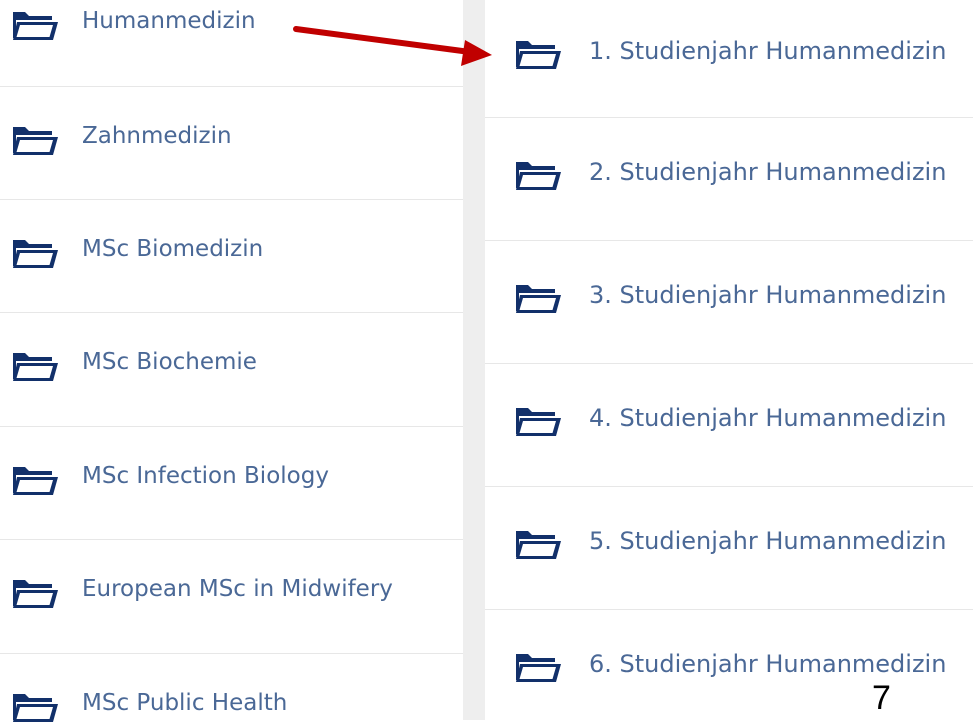 The width and height of the screenshot is (973, 724). What do you see at coordinates (474, 360) in the screenshot?
I see `panel-gap` at bounding box center [474, 360].